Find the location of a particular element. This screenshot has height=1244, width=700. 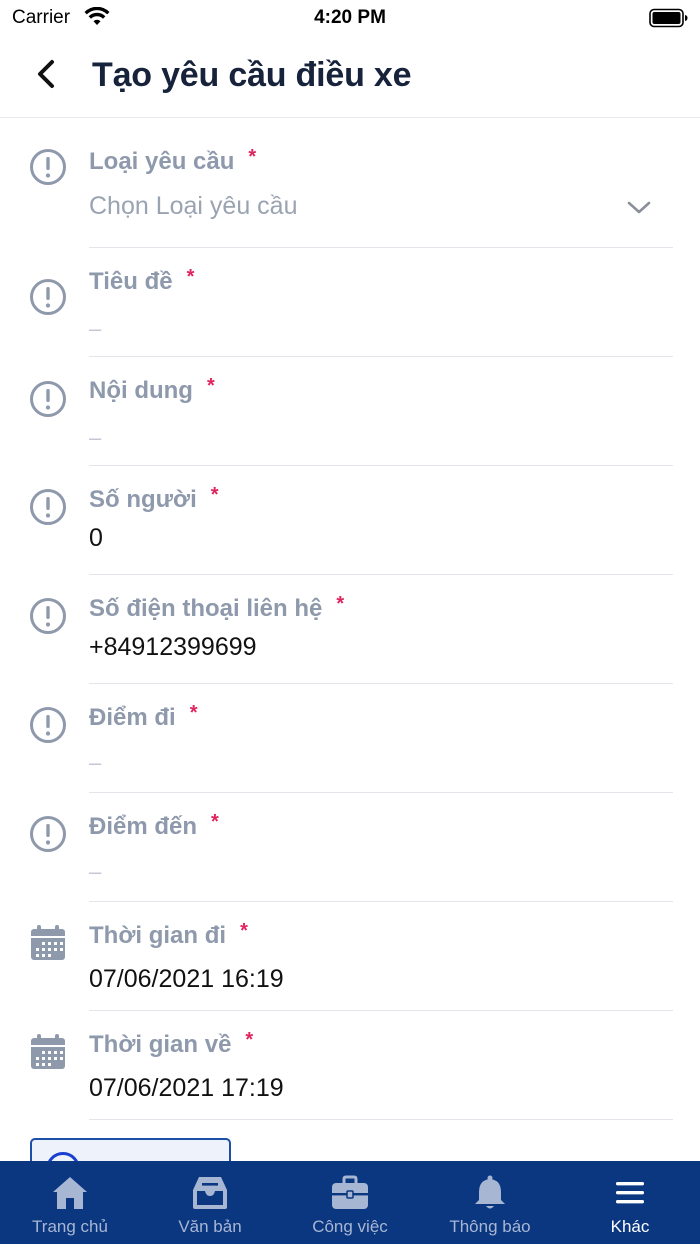

back-button is located at coordinates (52, 76).